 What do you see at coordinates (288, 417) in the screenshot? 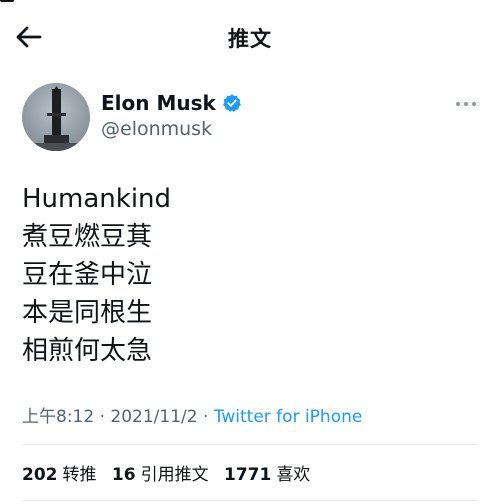
I see `tweet-source-link: Twitter for iPhone` at bounding box center [288, 417].